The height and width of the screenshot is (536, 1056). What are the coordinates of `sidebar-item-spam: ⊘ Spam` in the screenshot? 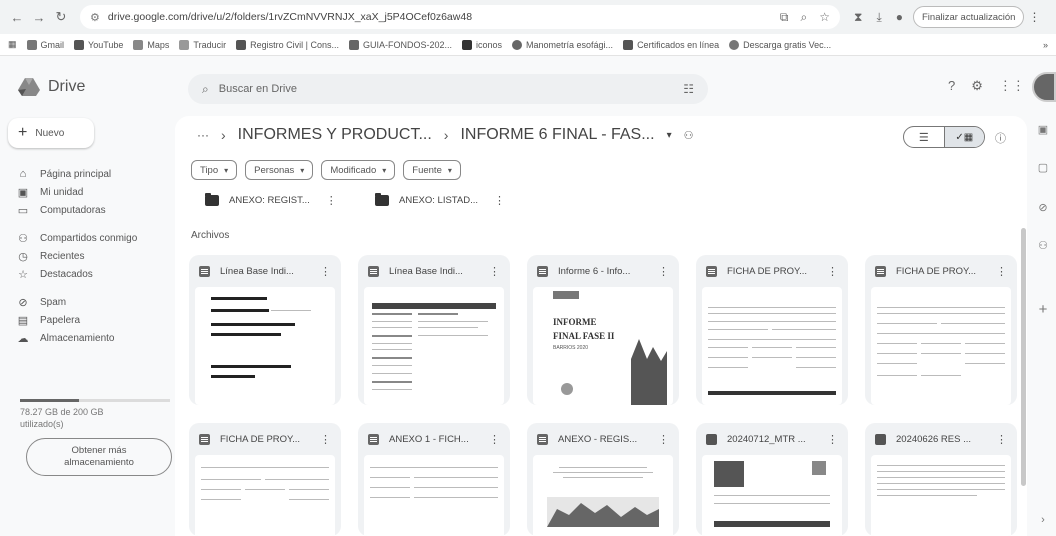 It's located at (41, 302).